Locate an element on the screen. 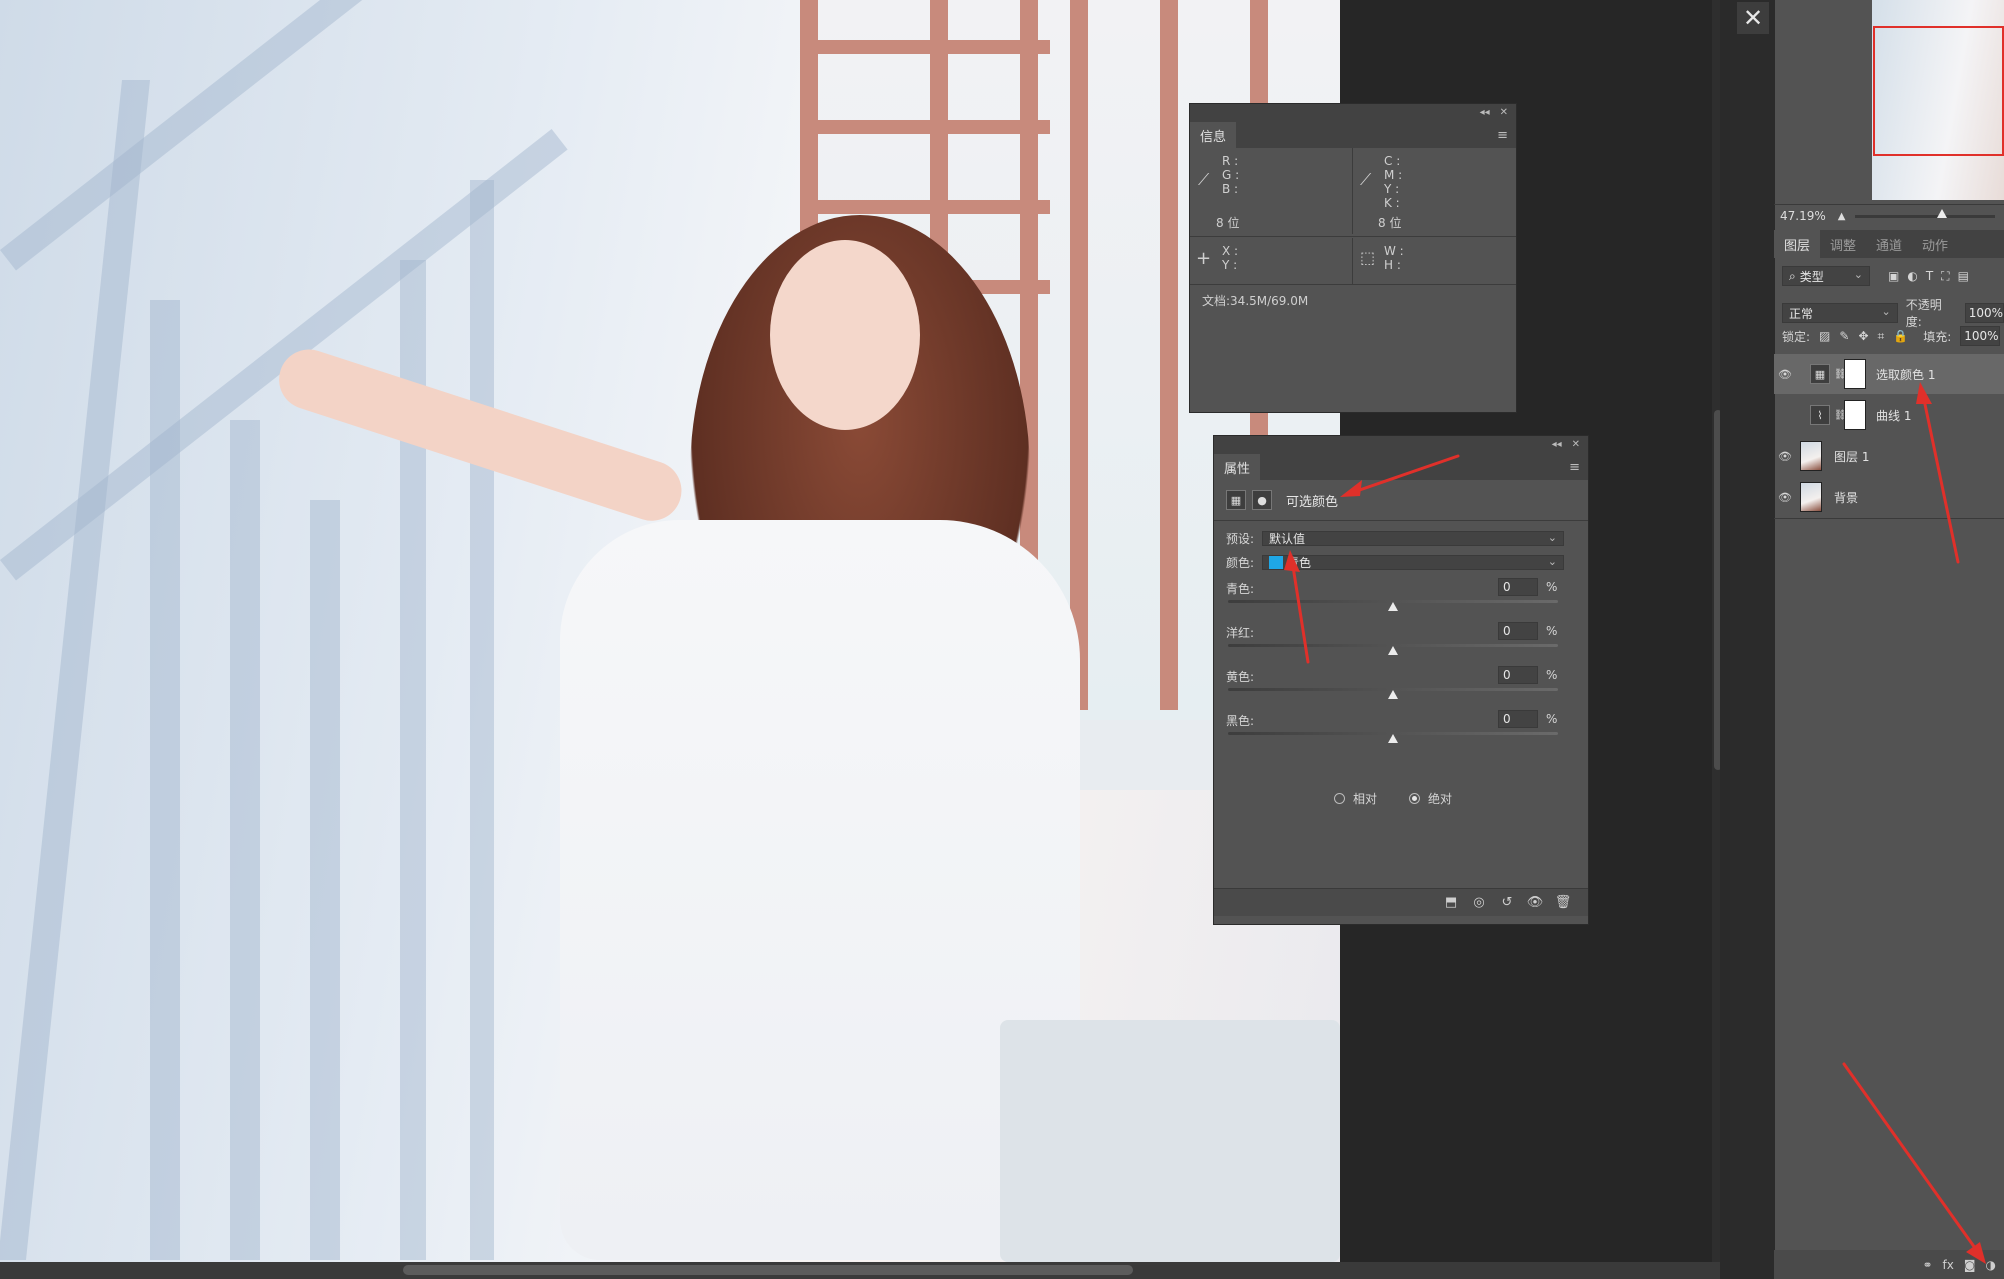  preset-label: 预设: is located at coordinates (1240, 539).